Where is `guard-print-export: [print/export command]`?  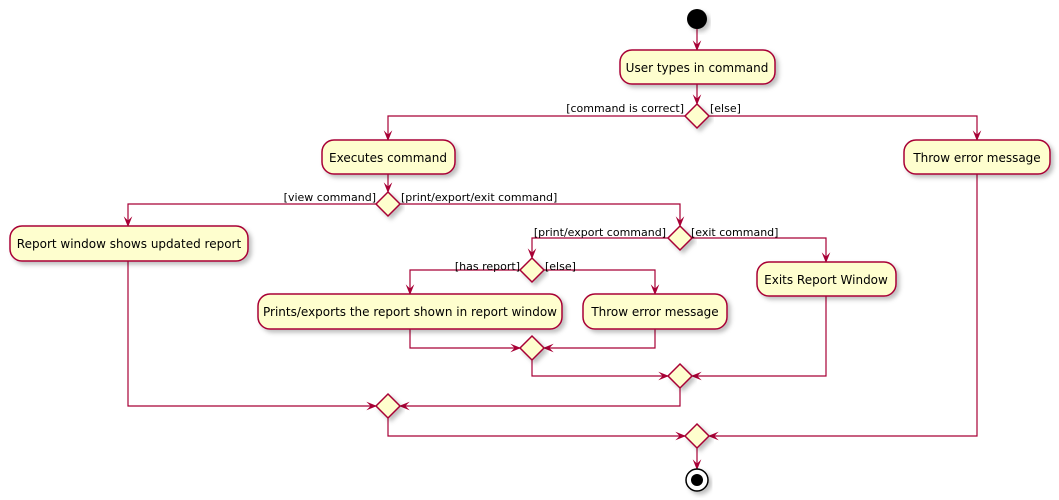 guard-print-export: [print/export command] is located at coordinates (600, 232).